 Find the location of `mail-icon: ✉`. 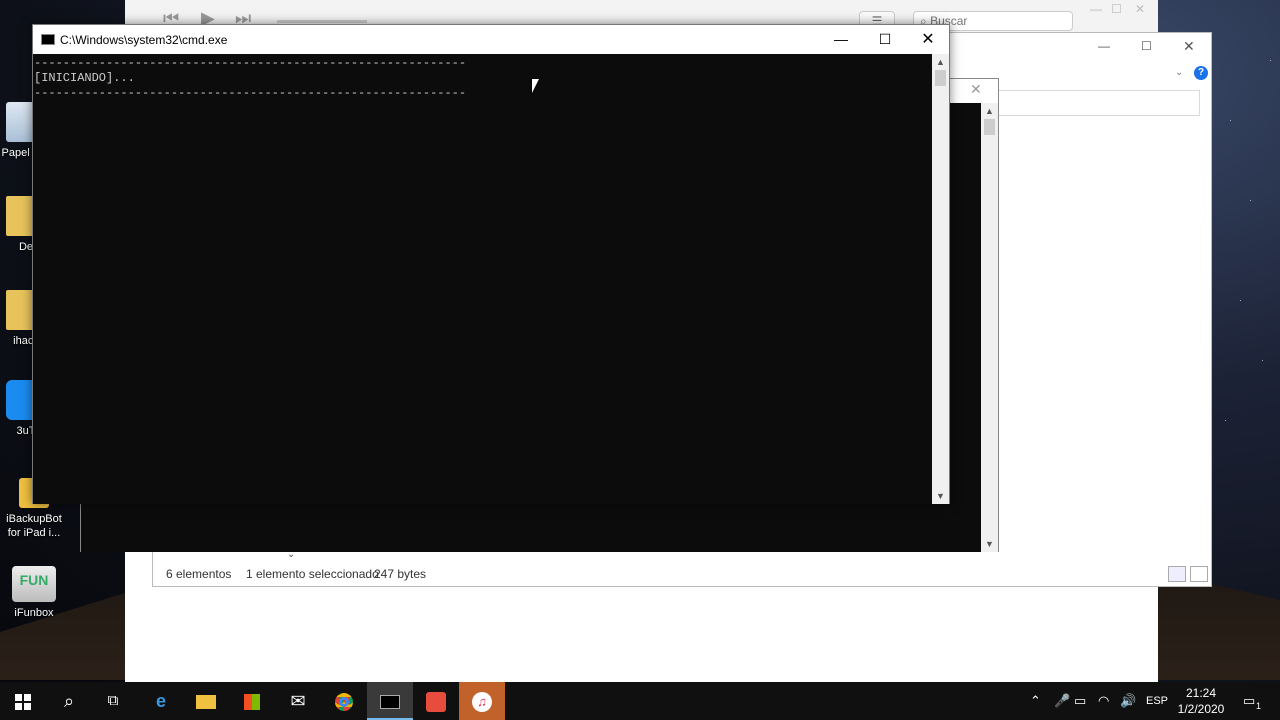

mail-icon: ✉ is located at coordinates (298, 701).